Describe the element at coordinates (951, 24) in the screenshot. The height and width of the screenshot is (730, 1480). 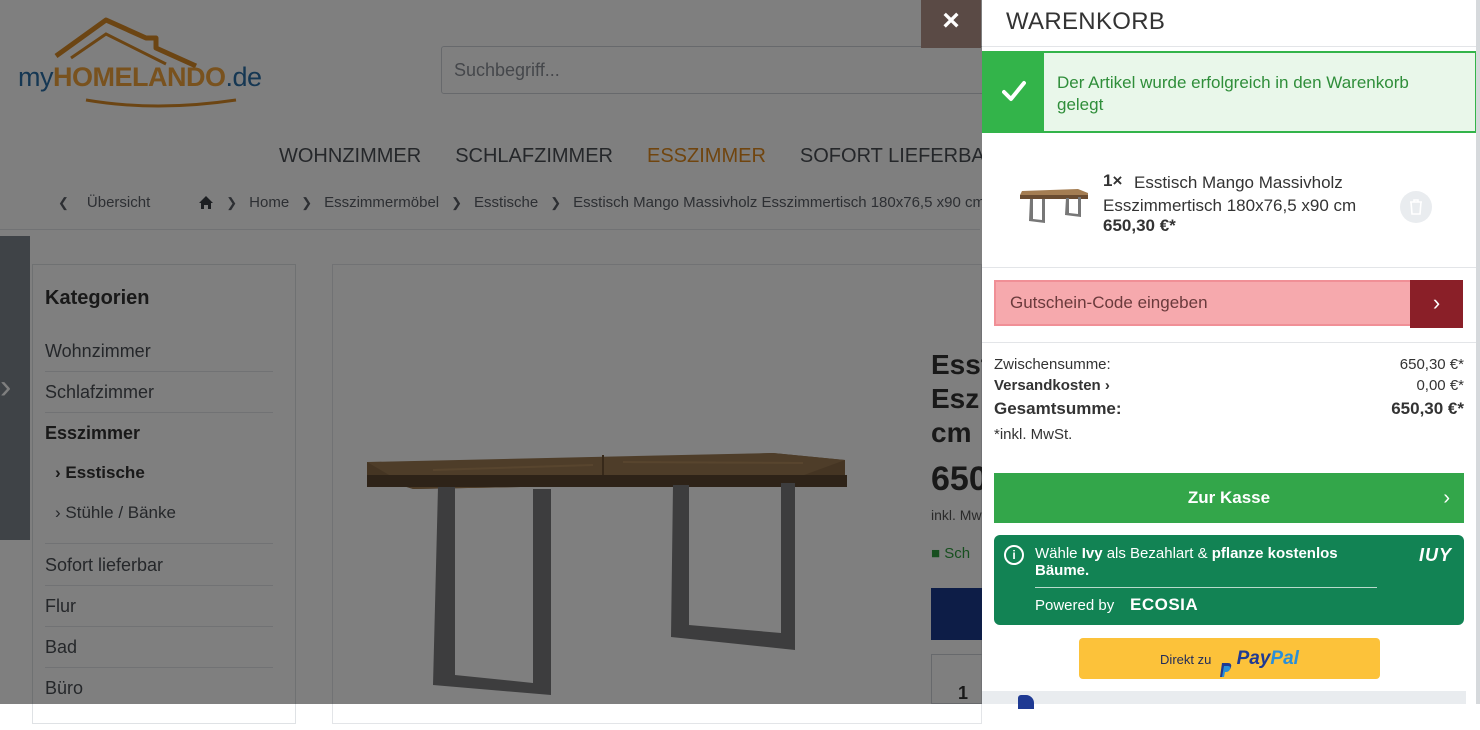
I see `close-cart-button: ×` at that location.